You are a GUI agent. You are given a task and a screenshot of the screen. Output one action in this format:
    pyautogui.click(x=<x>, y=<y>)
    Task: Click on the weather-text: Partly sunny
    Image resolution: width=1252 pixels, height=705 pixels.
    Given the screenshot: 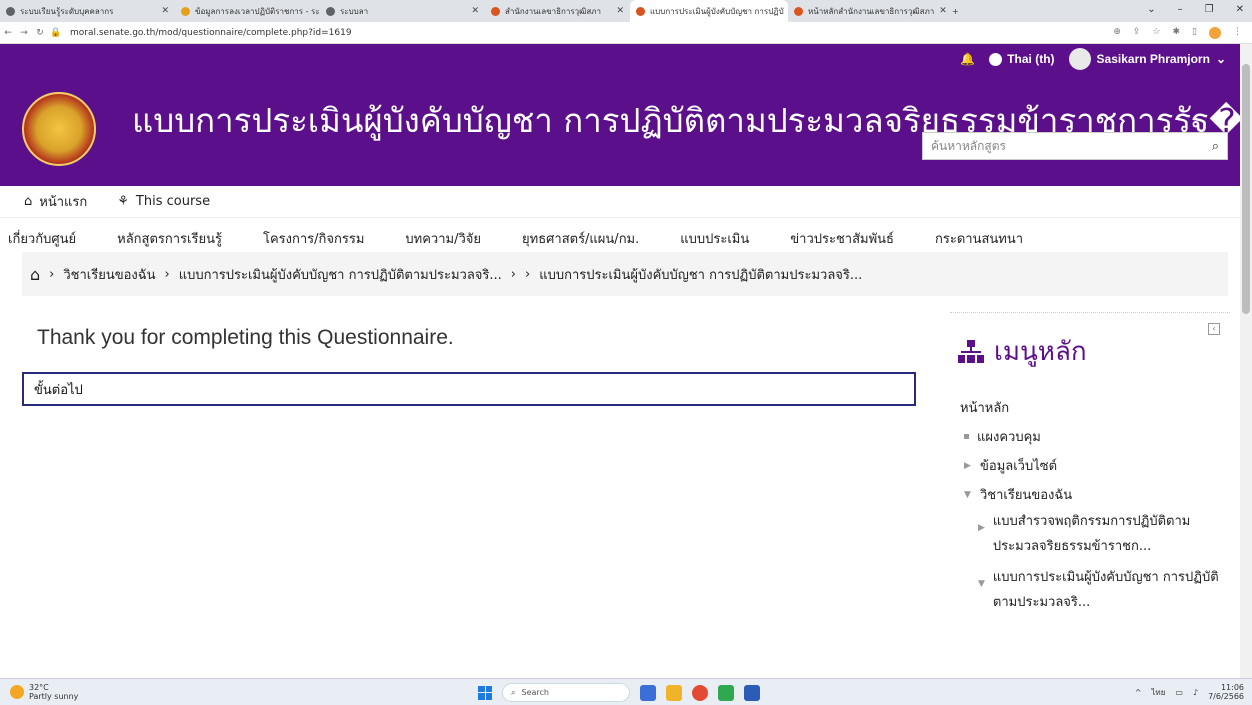 What is the action you would take?
    pyautogui.click(x=54, y=696)
    